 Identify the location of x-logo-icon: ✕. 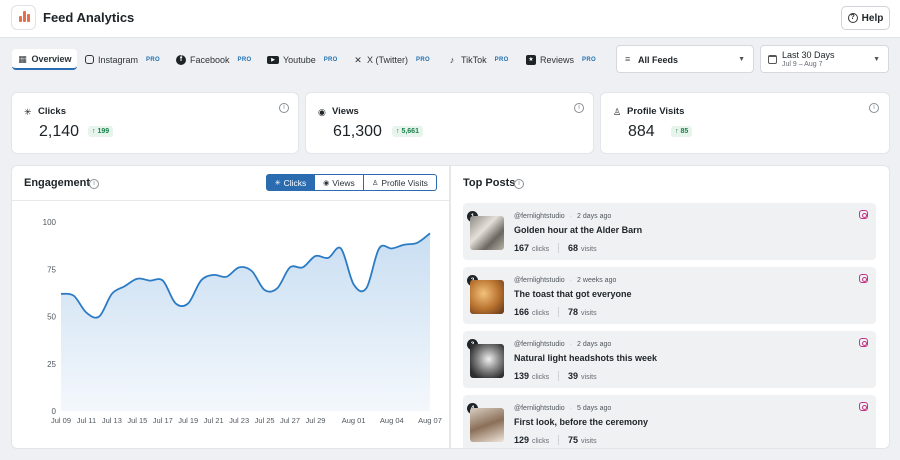
(358, 59).